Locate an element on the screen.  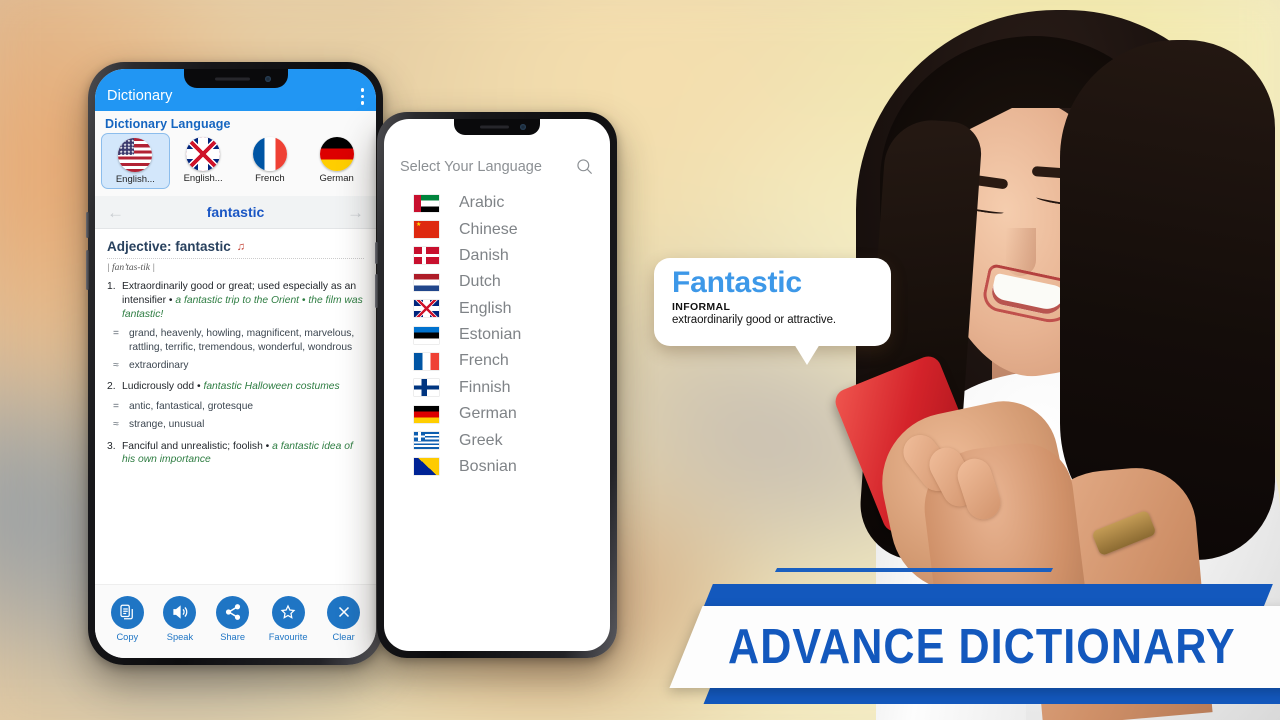
language-name: French is located at coordinates (484, 361).